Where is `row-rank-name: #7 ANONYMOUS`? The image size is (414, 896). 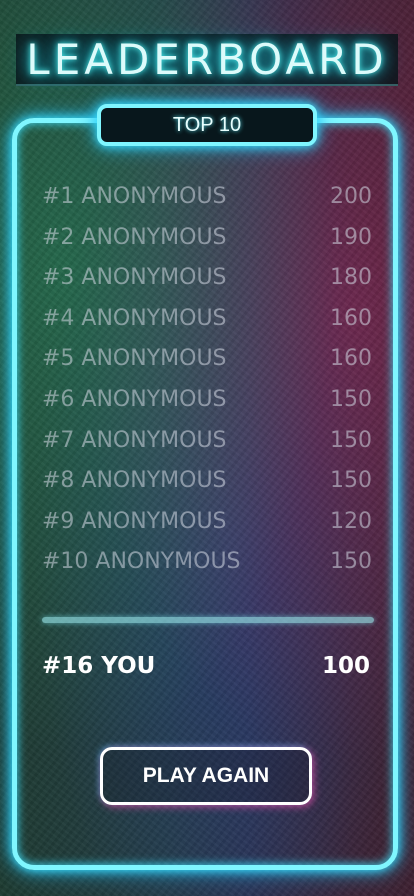
row-rank-name: #7 ANONYMOUS is located at coordinates (134, 440).